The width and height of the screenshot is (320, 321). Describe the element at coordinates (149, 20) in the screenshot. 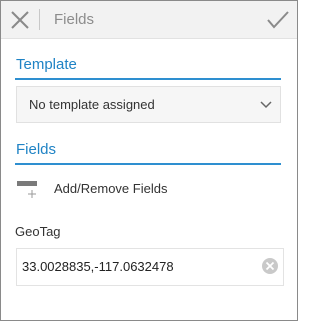

I see `action-bar: Fields` at that location.